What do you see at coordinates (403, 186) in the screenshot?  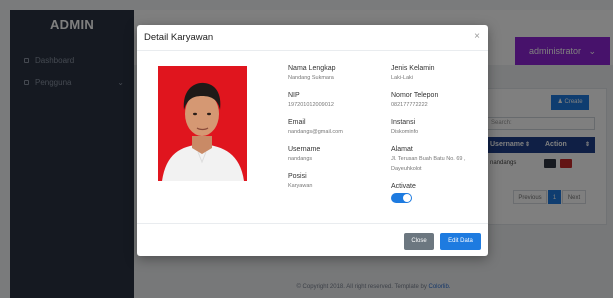 I see `label-activate: Activate` at bounding box center [403, 186].